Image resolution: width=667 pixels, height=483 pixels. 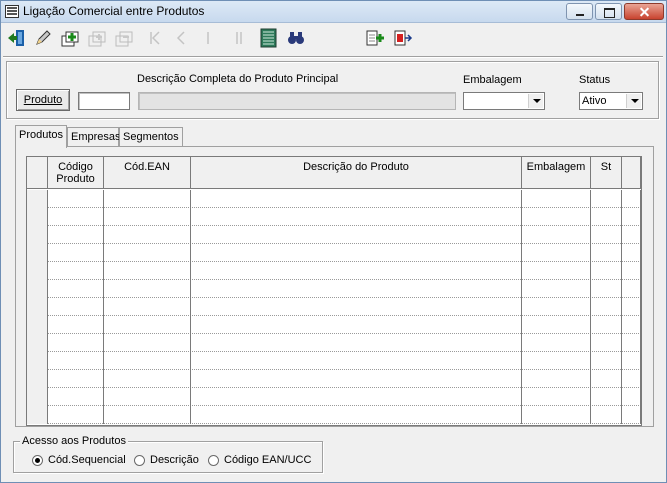 I want to click on copy-button, so click(x=97, y=38).